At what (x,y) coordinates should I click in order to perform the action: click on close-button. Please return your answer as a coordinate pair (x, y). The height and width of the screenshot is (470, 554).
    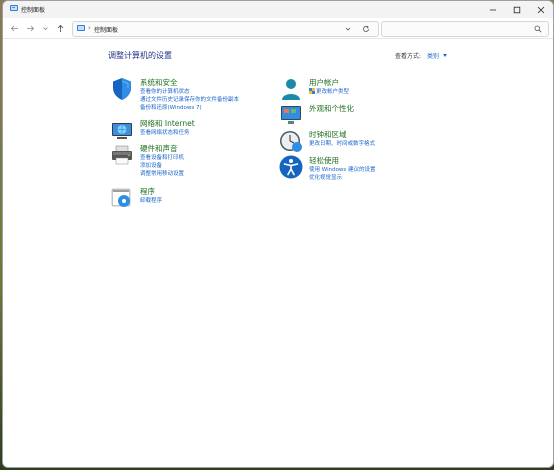
    Looking at the image, I should click on (541, 9).